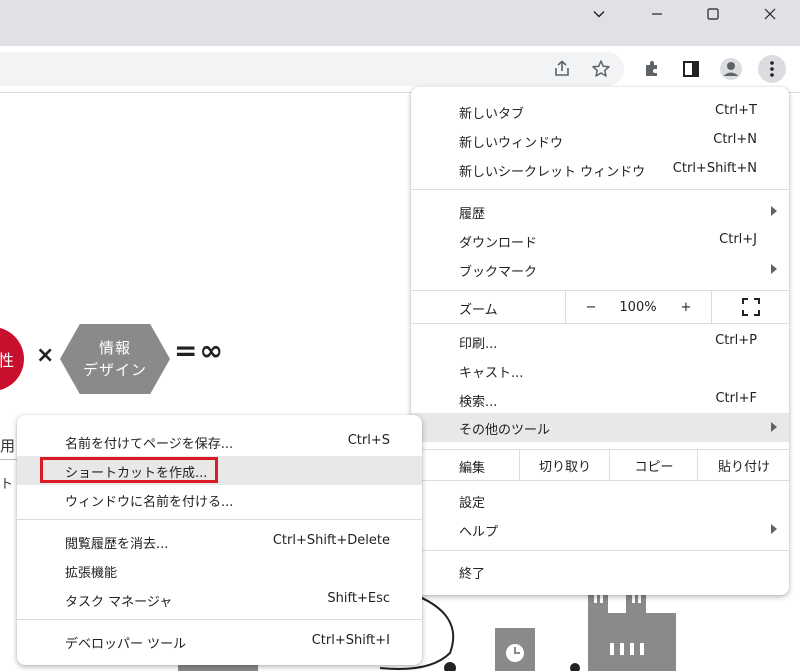 Image resolution: width=800 pixels, height=671 pixels. I want to click on menu-item-settings: 設定, so click(600, 500).